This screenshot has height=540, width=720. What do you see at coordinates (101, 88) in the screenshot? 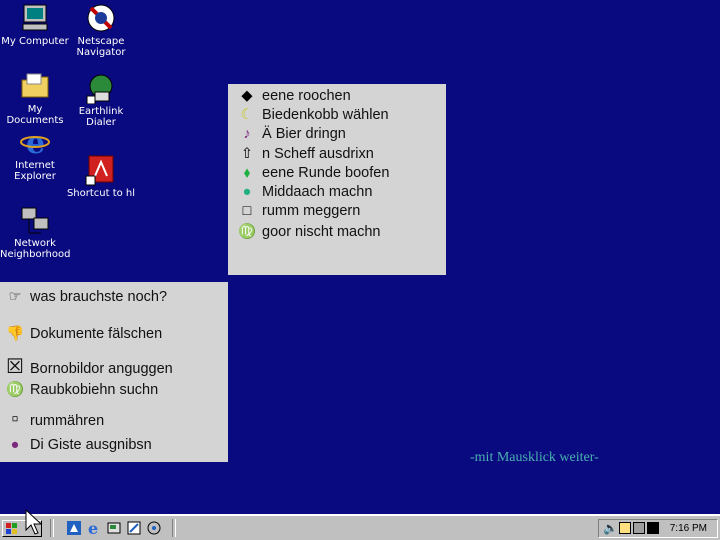
I see `earthlink-icon` at bounding box center [101, 88].